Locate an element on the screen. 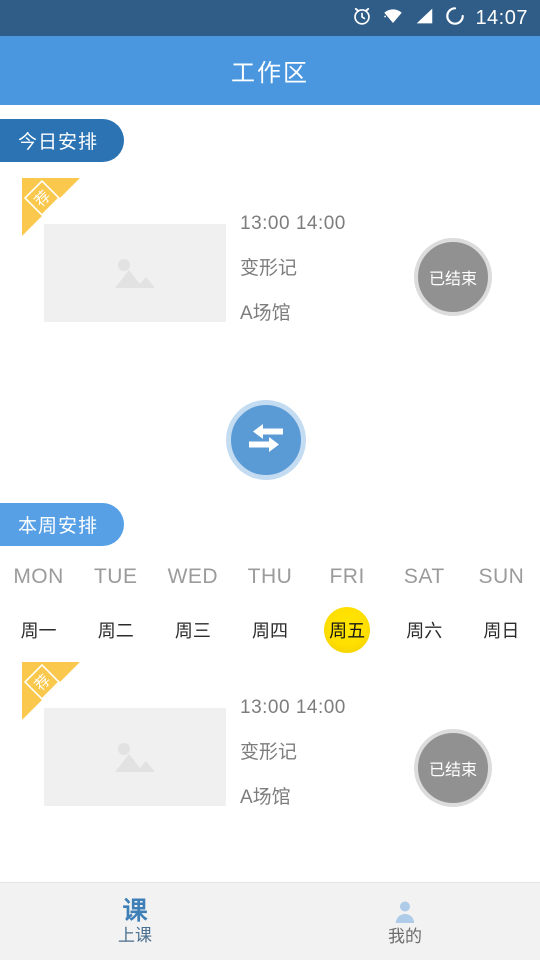 The image size is (540, 960). section-header-today-label: 今日安排 is located at coordinates (58, 142).